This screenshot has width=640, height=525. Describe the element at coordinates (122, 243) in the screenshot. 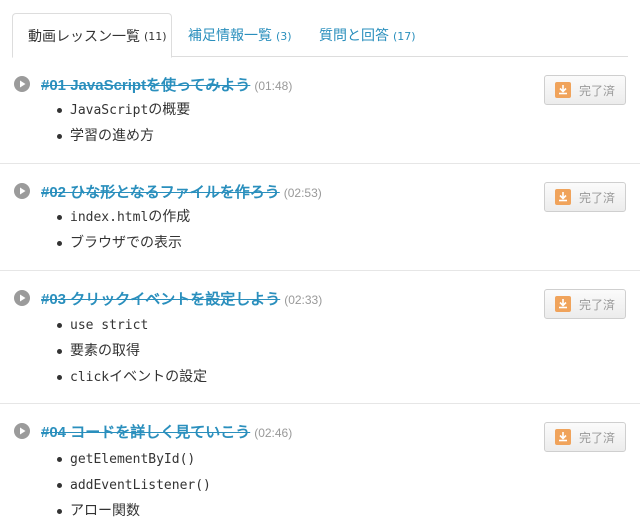

I see `list-item: ブラウザでの表示` at that location.